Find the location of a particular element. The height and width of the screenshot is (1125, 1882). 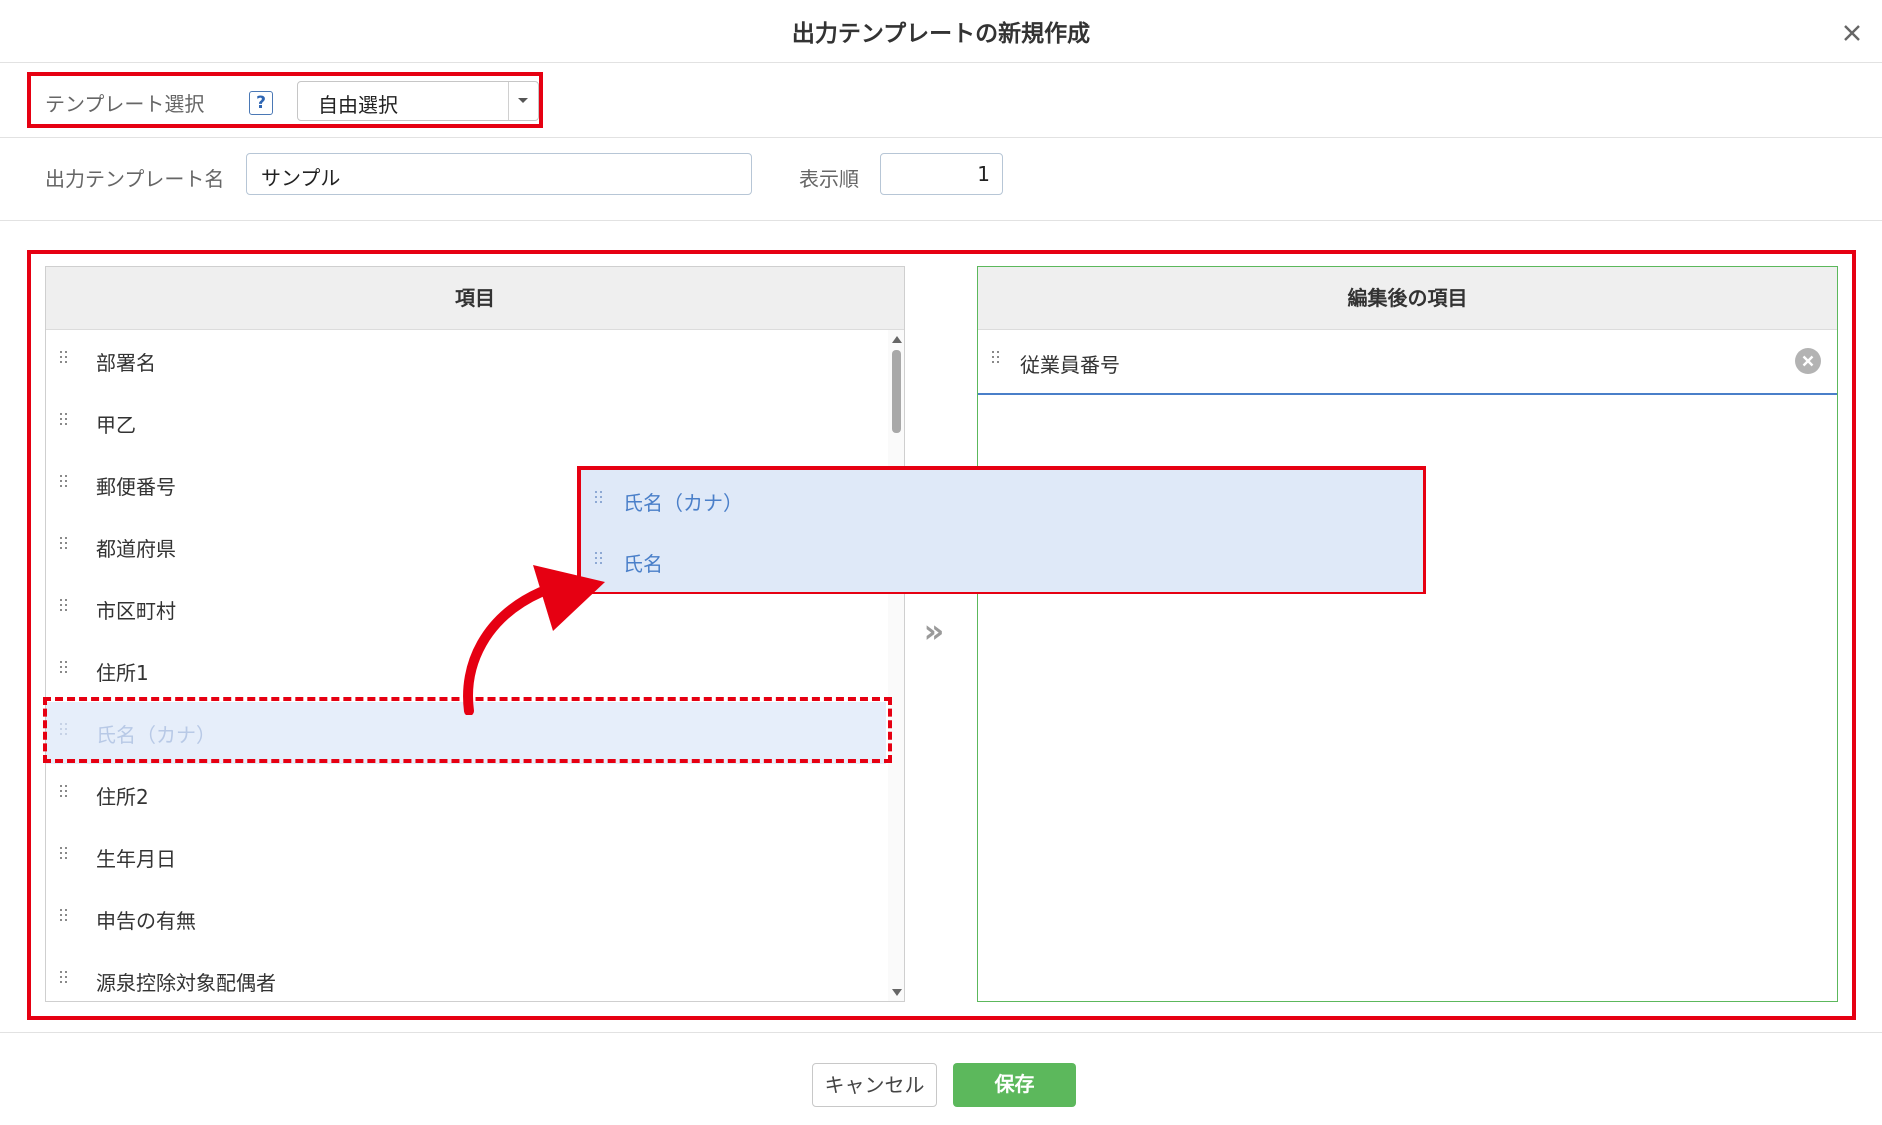

move-right-button: » is located at coordinates (934, 631).